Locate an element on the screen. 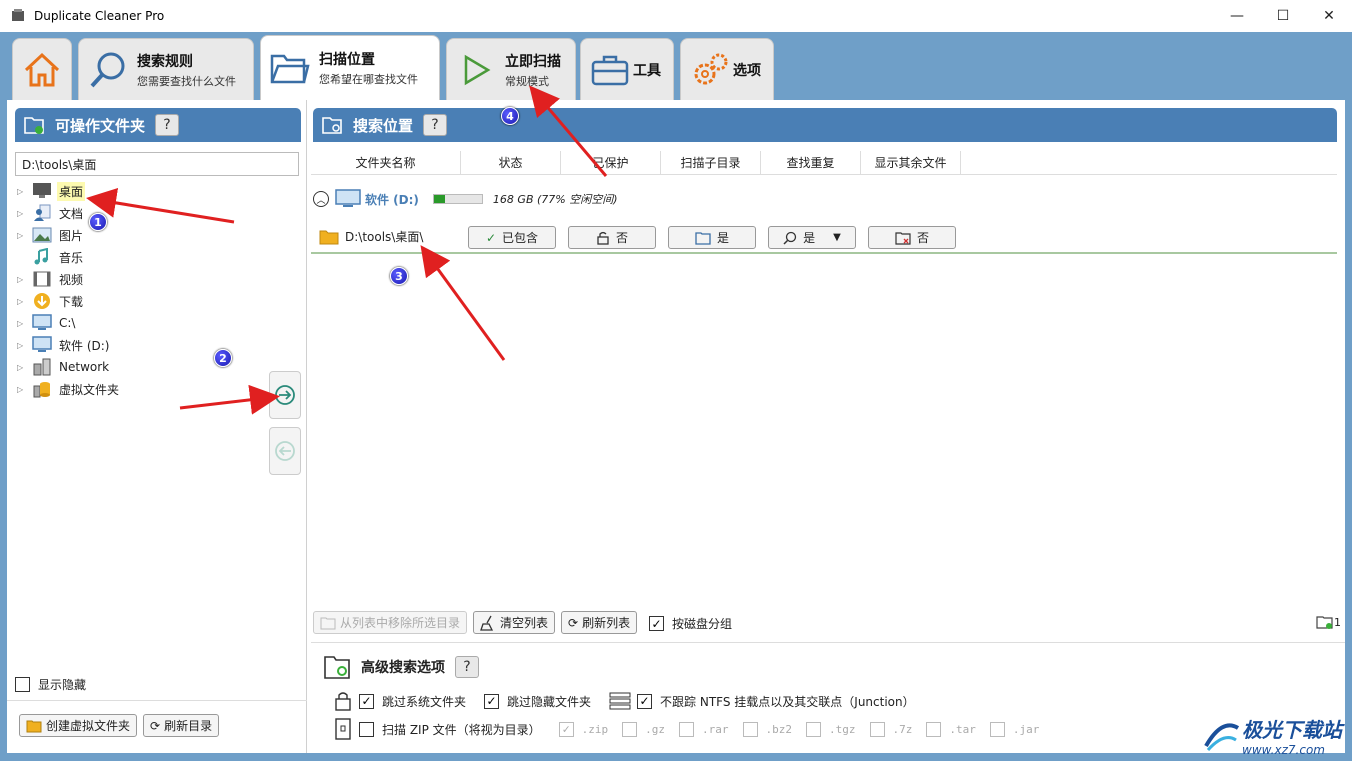 The image size is (1352, 761). show-others-button: 否 is located at coordinates (912, 237).